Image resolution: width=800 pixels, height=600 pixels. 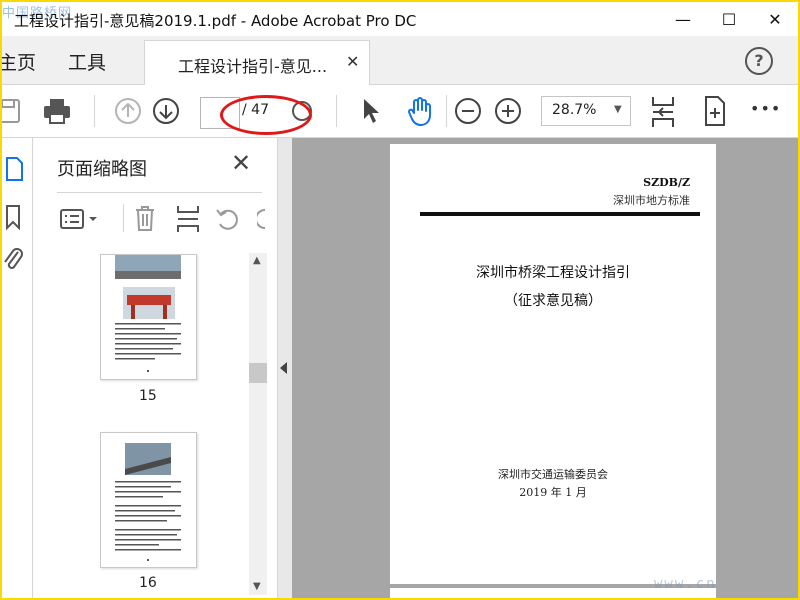 What do you see at coordinates (19, 61) in the screenshot?
I see `menu-home: 主页` at bounding box center [19, 61].